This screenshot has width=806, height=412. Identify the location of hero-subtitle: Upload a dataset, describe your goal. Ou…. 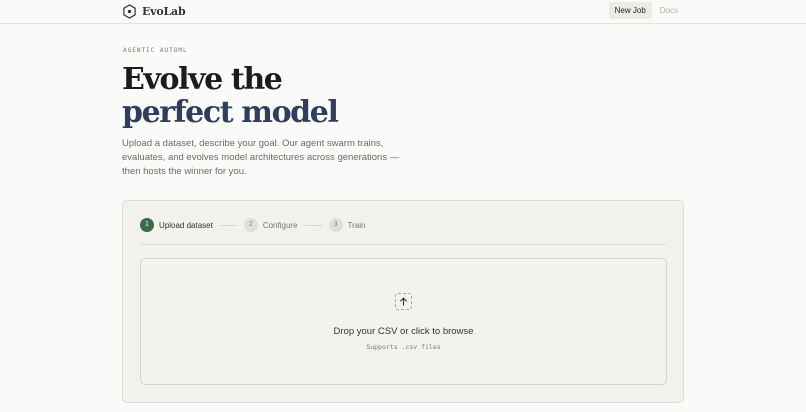
(261, 157).